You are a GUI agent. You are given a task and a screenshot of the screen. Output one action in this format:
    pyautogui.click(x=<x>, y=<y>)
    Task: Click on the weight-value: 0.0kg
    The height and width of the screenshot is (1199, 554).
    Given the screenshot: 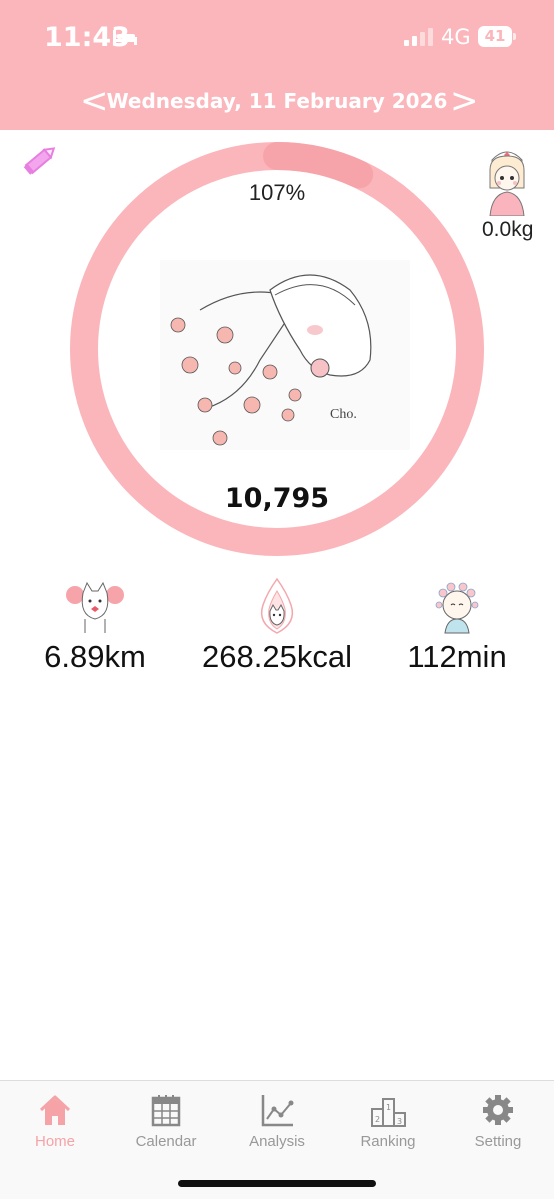 What is the action you would take?
    pyautogui.click(x=508, y=229)
    